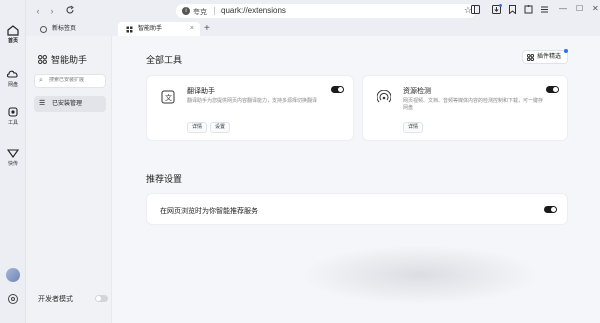  I want to click on tab-new-tab: 新标签页, so click(74, 29).